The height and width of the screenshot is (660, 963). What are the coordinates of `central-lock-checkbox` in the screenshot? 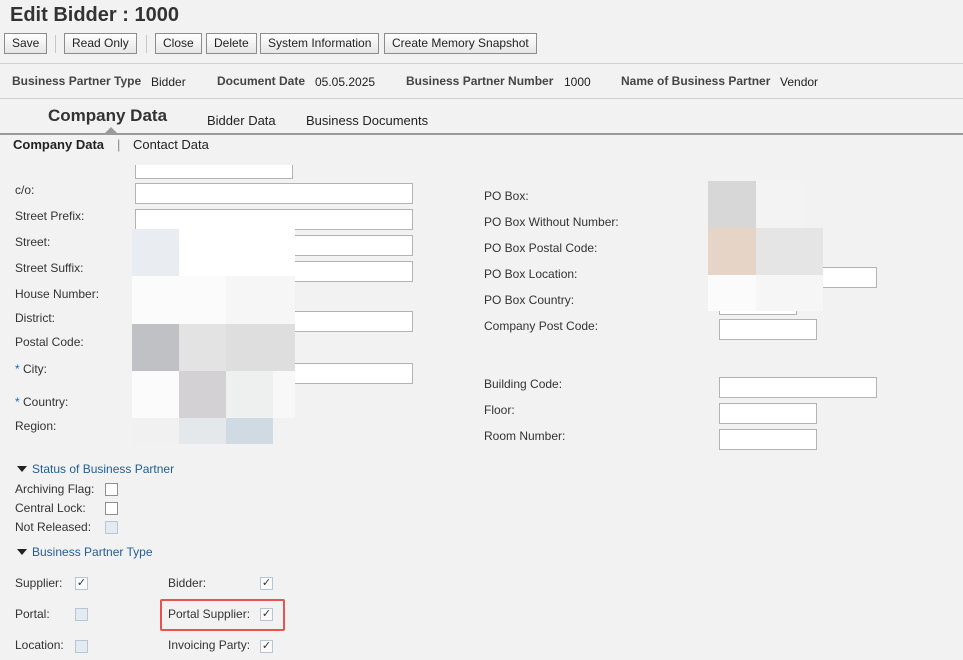 It's located at (111, 508).